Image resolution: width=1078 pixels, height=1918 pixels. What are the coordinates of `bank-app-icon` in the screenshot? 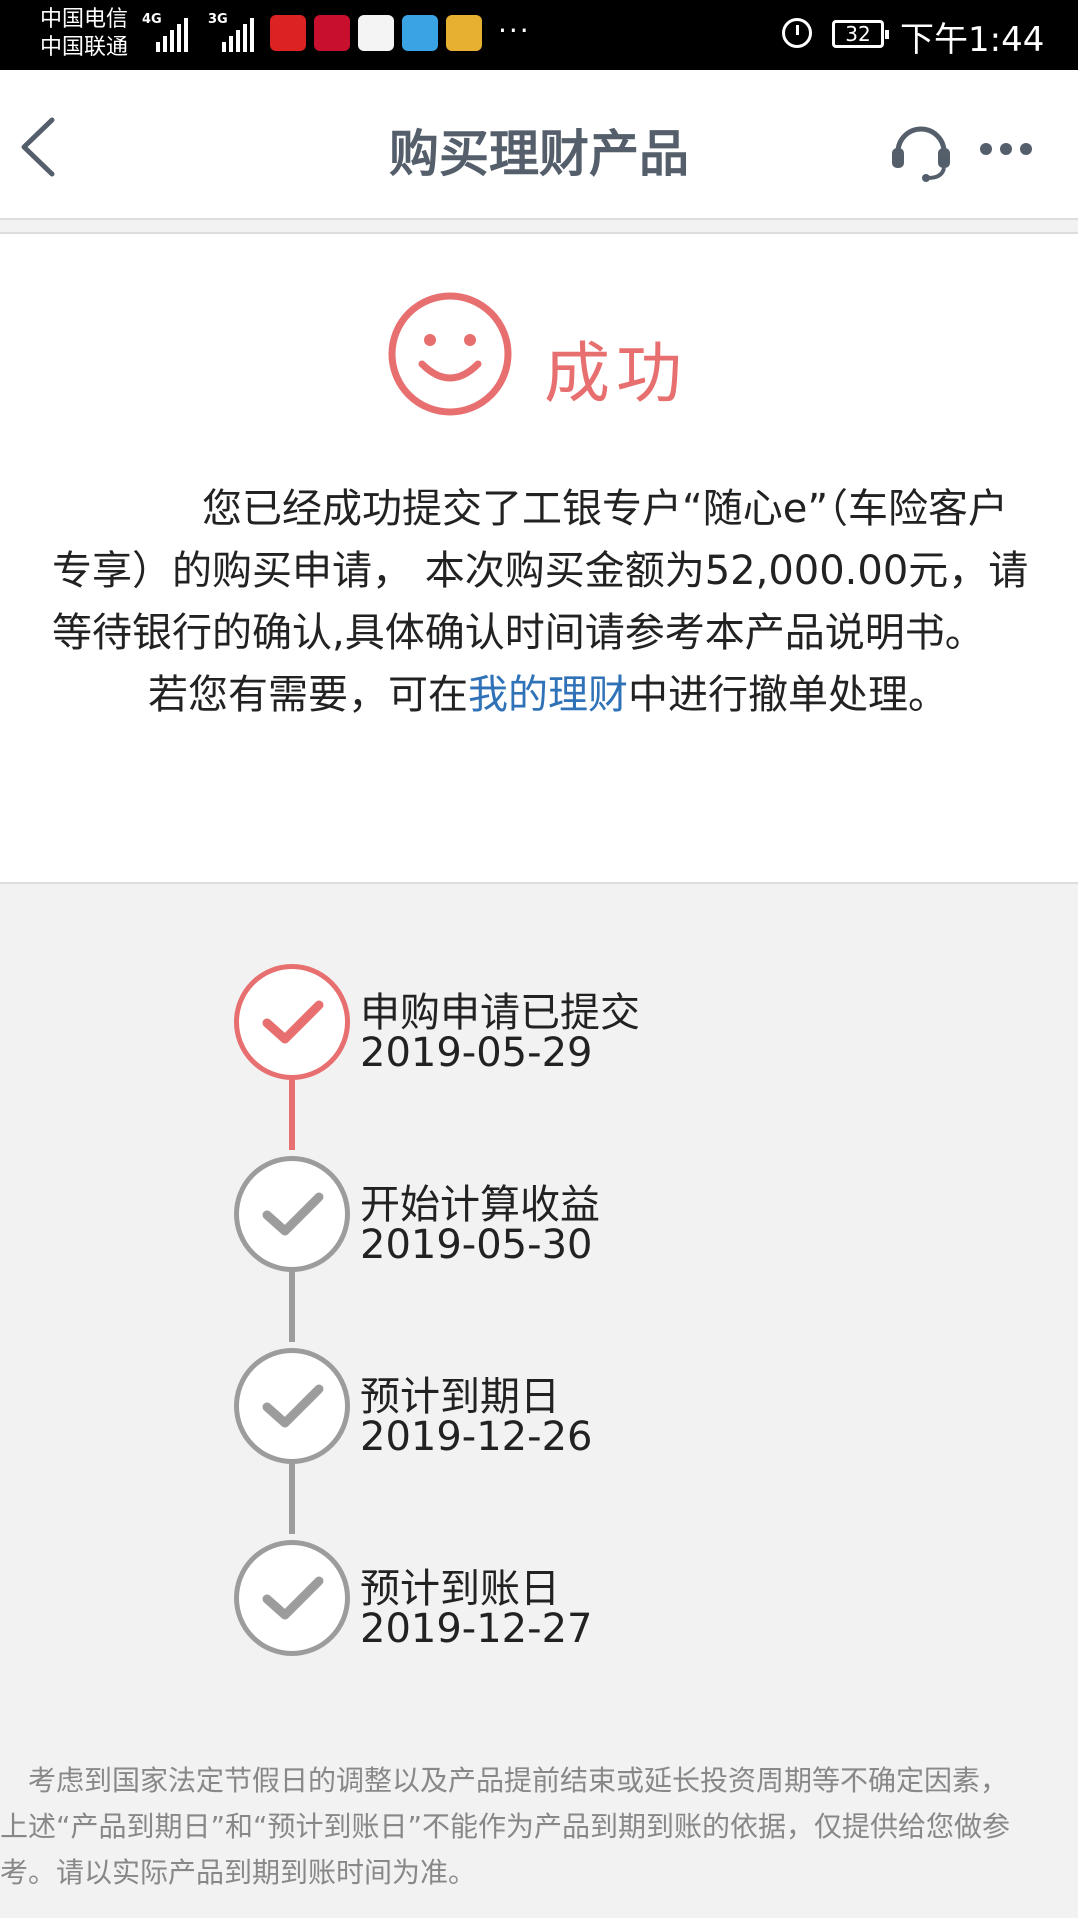 It's located at (332, 33).